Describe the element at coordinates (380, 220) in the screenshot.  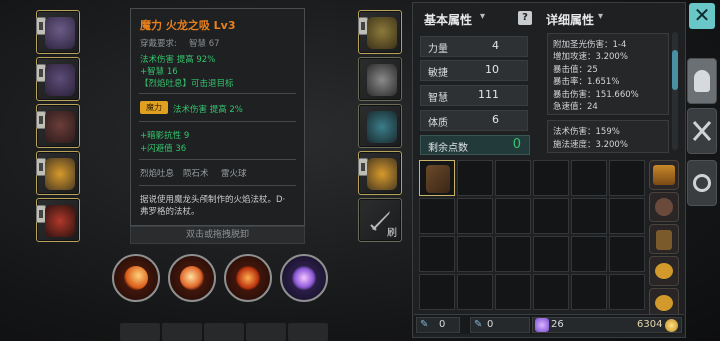
I see `equip-slot-offhand: 刷` at that location.